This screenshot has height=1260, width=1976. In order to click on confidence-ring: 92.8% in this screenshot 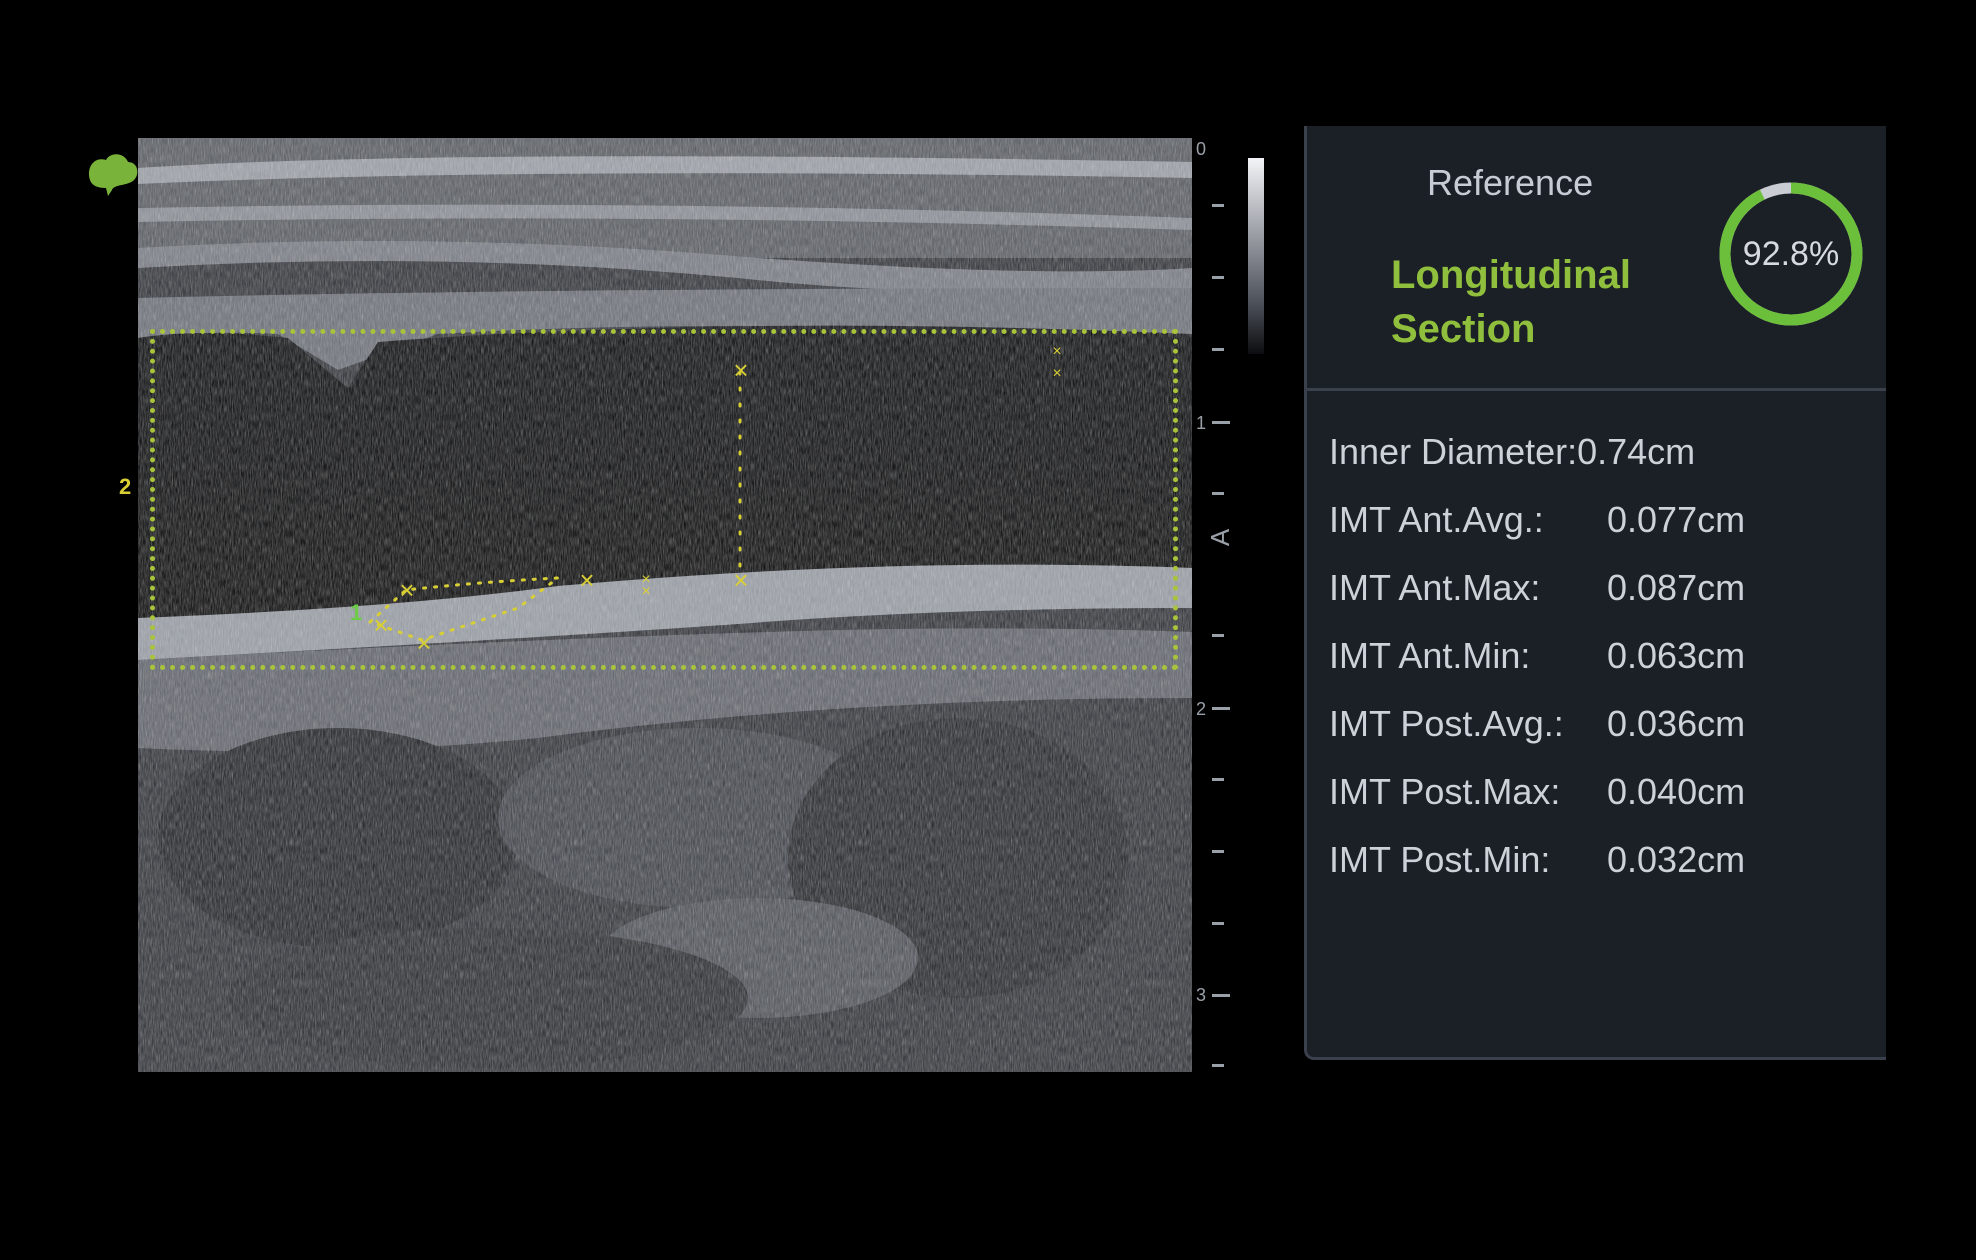, I will do `click(1791, 254)`.